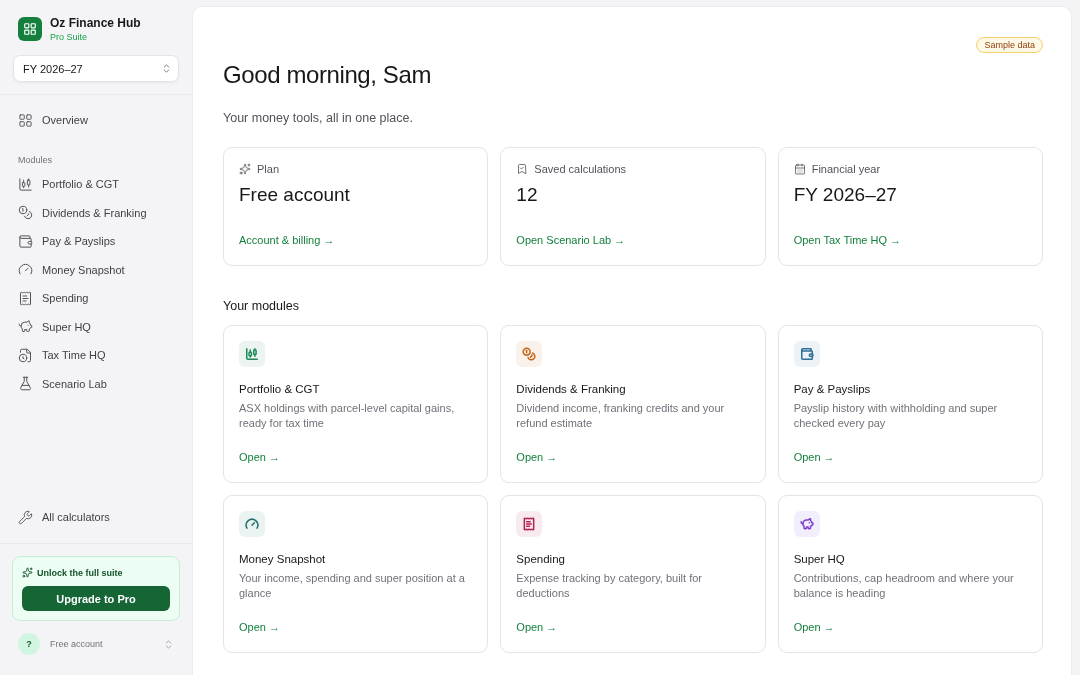 The height and width of the screenshot is (675, 1080). What do you see at coordinates (96, 120) in the screenshot?
I see `nav-item: Overview` at bounding box center [96, 120].